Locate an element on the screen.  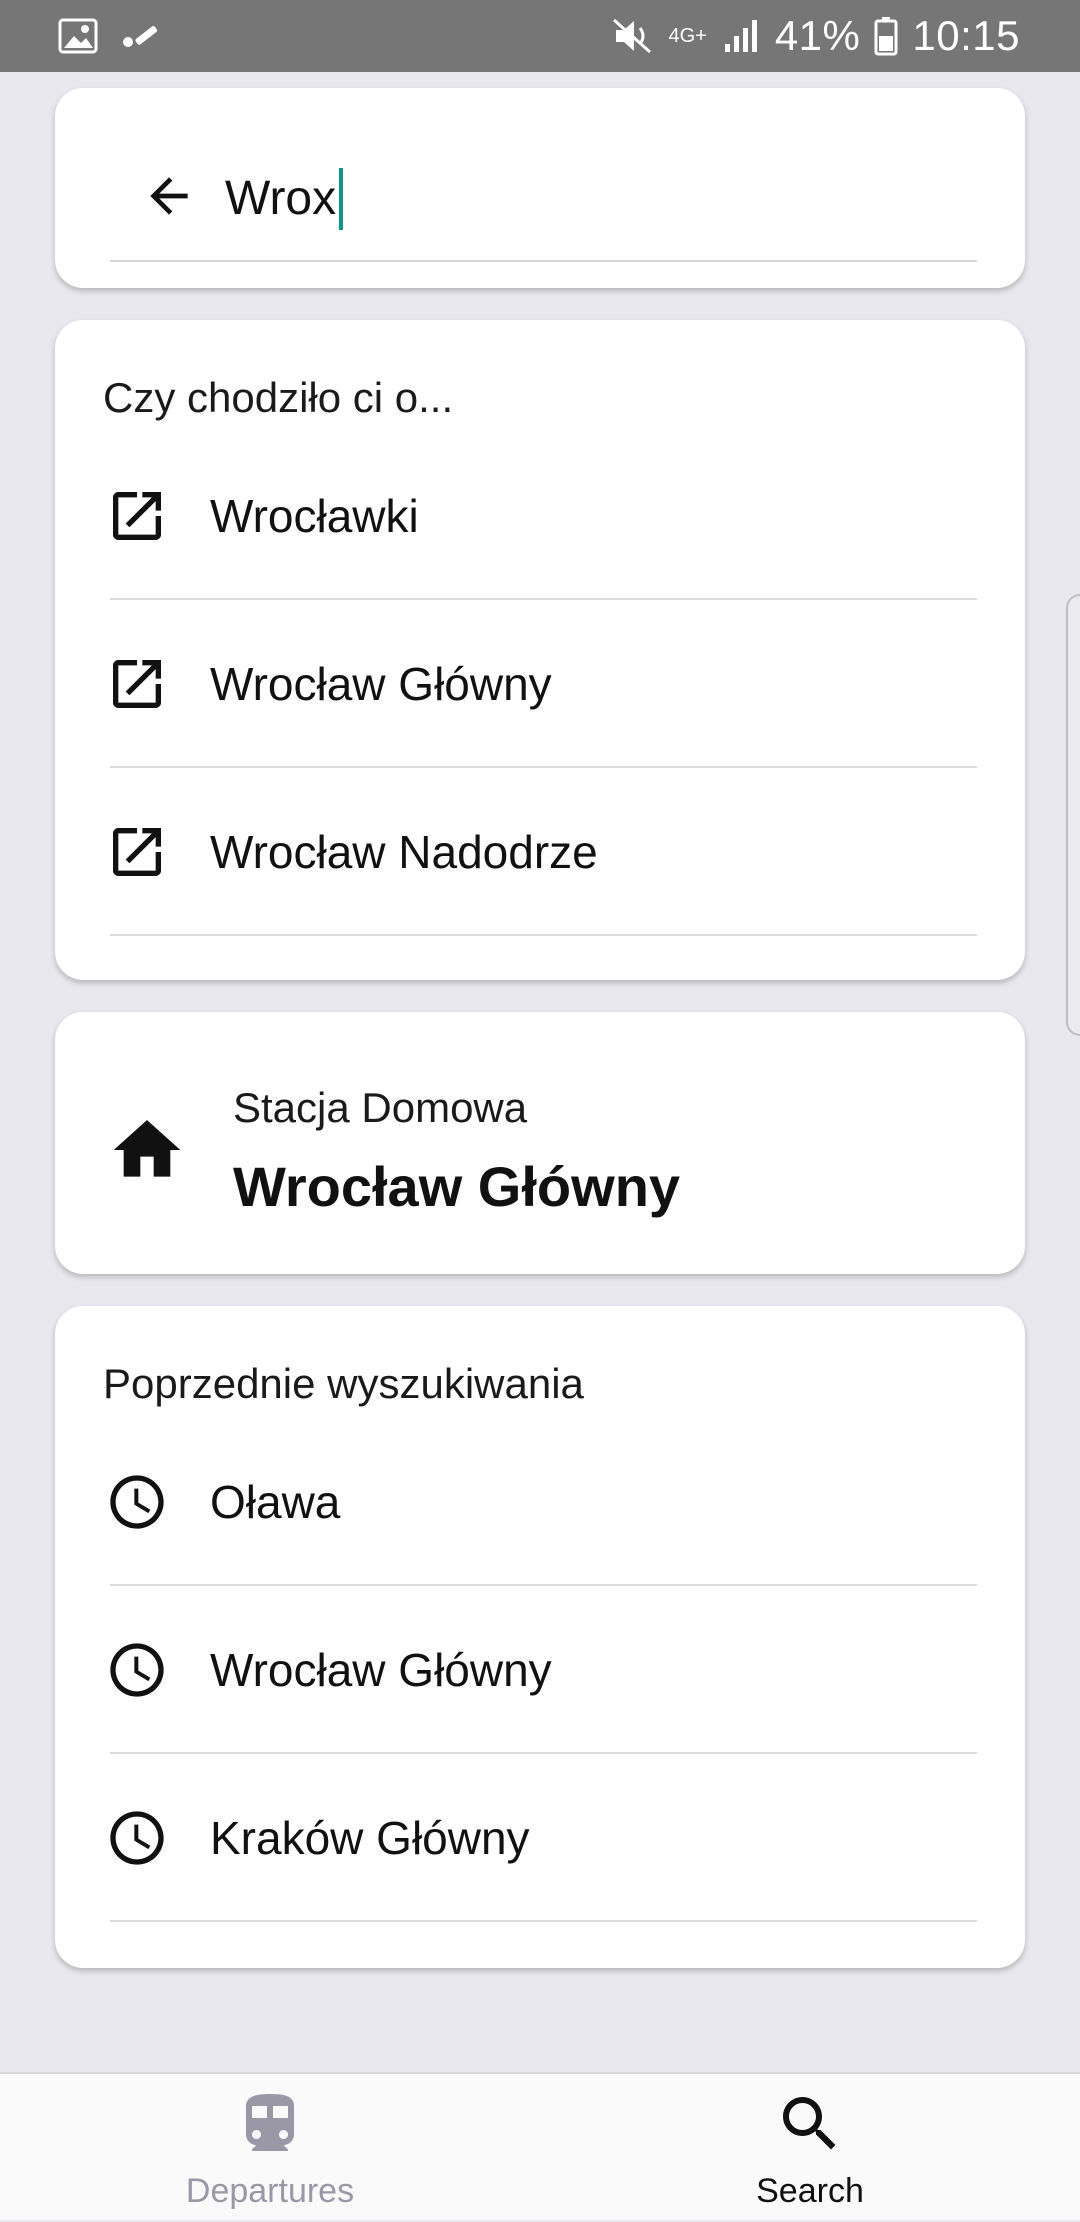
home-station-name: Wrocław Główny is located at coordinates (457, 1186).